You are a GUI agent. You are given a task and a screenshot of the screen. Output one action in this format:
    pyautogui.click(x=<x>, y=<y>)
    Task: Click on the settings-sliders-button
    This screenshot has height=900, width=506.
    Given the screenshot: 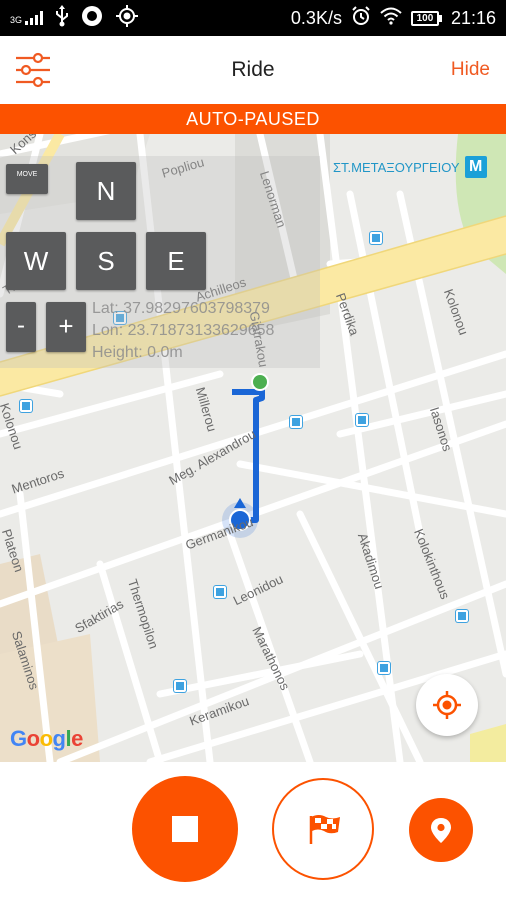 What is the action you would take?
    pyautogui.click(x=33, y=70)
    